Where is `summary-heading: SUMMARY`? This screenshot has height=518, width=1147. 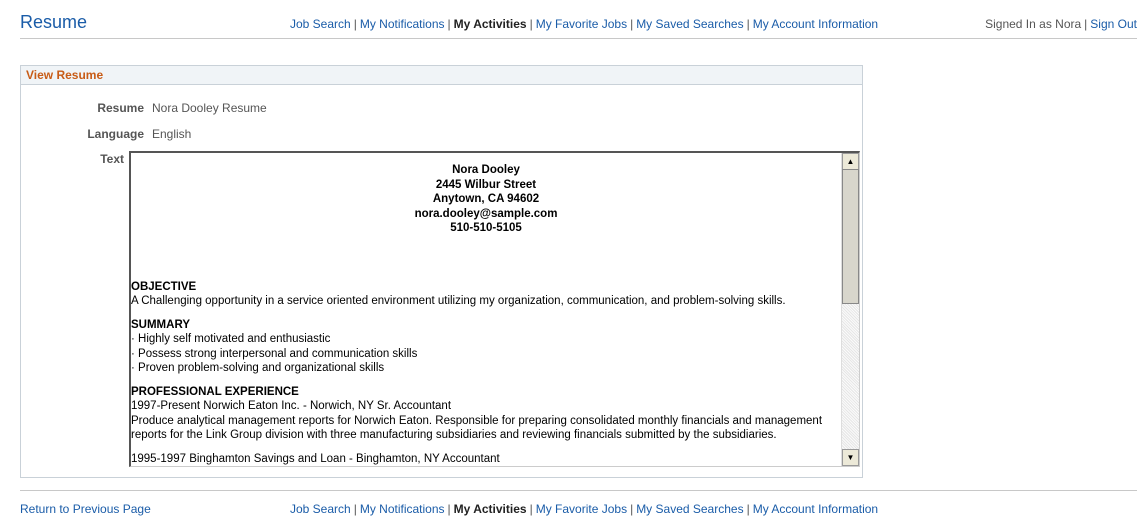
summary-heading: SUMMARY is located at coordinates (160, 324).